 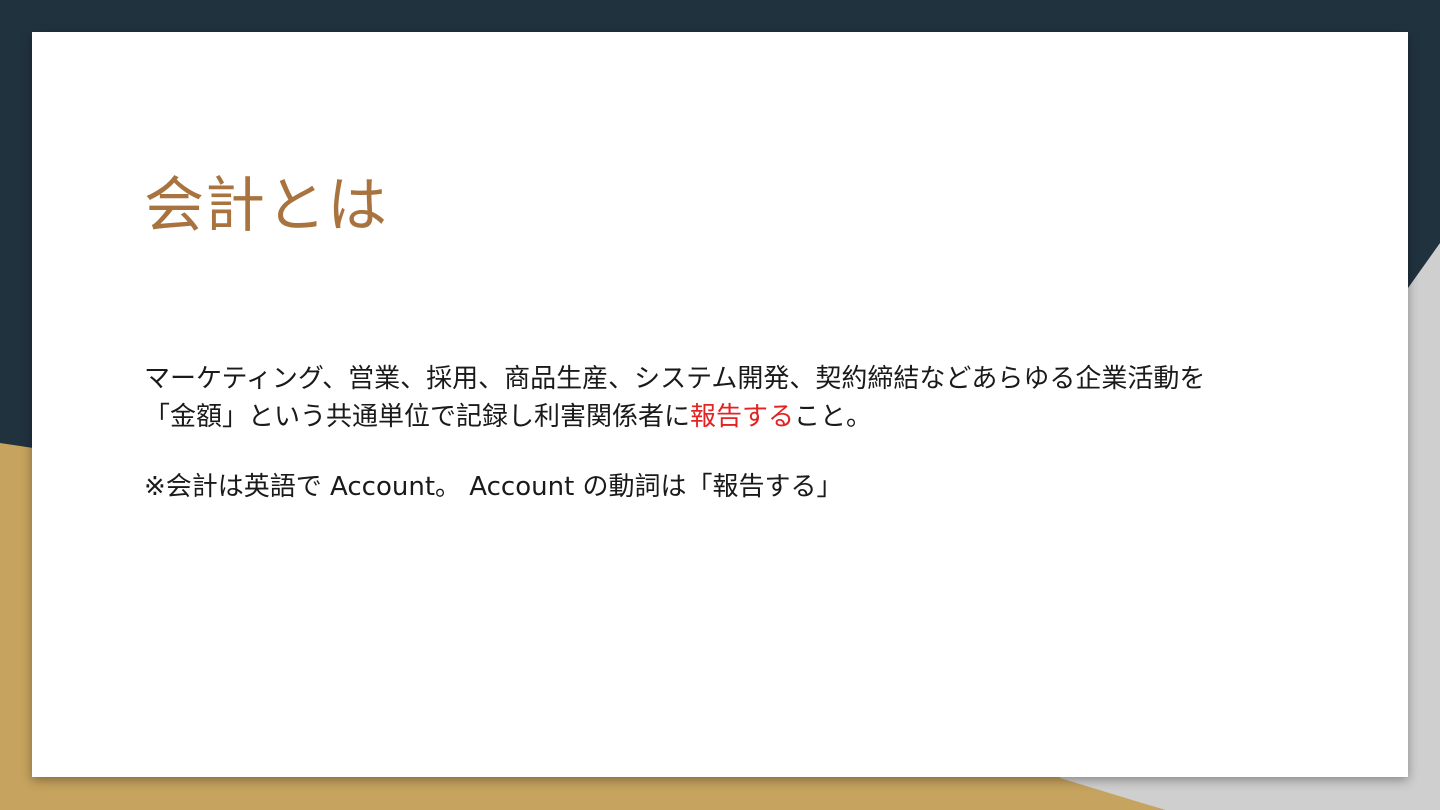 I want to click on slide-title: 会計とは, so click(x=266, y=206).